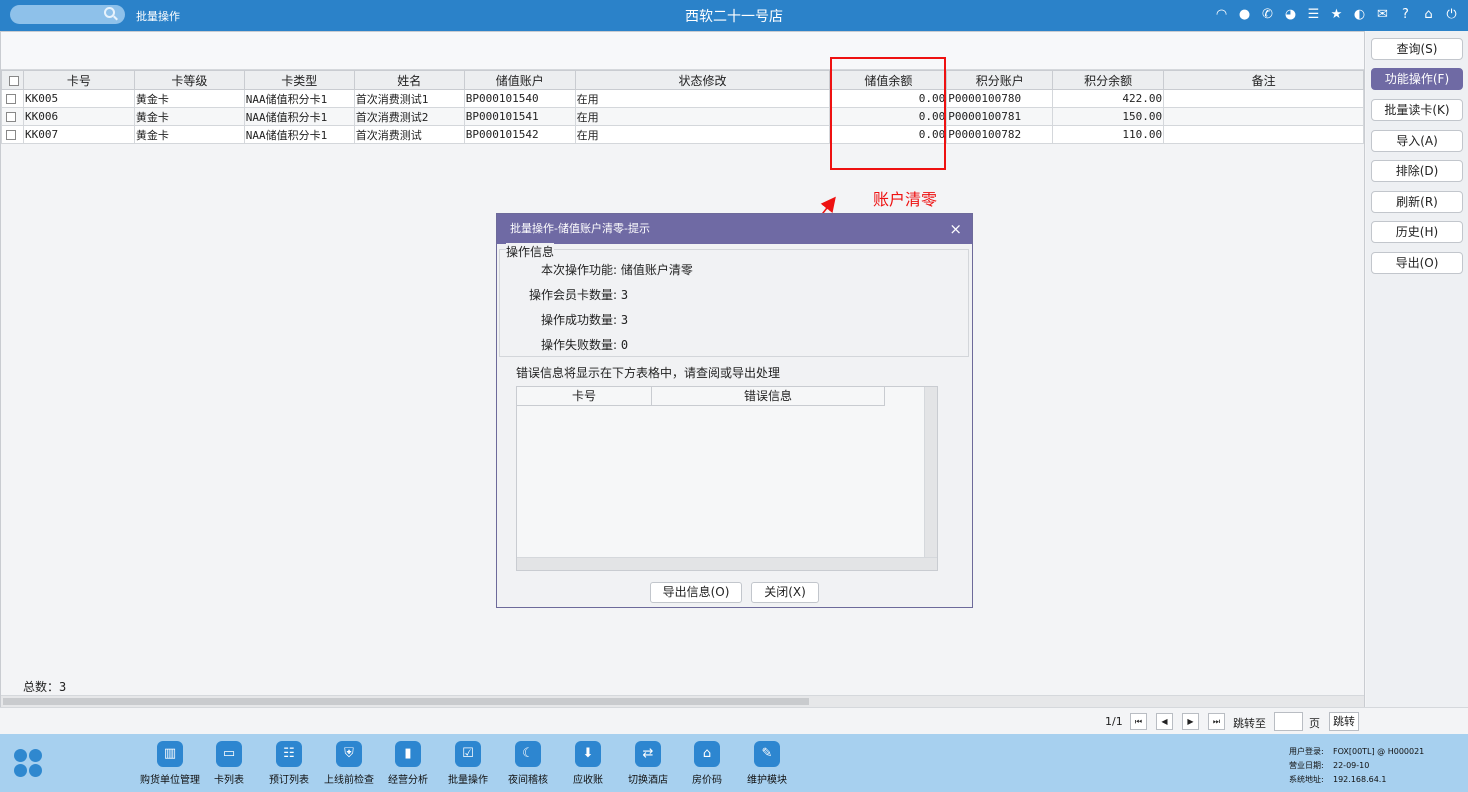  What do you see at coordinates (29, 764) in the screenshot?
I see `app-logo-icon` at bounding box center [29, 764].